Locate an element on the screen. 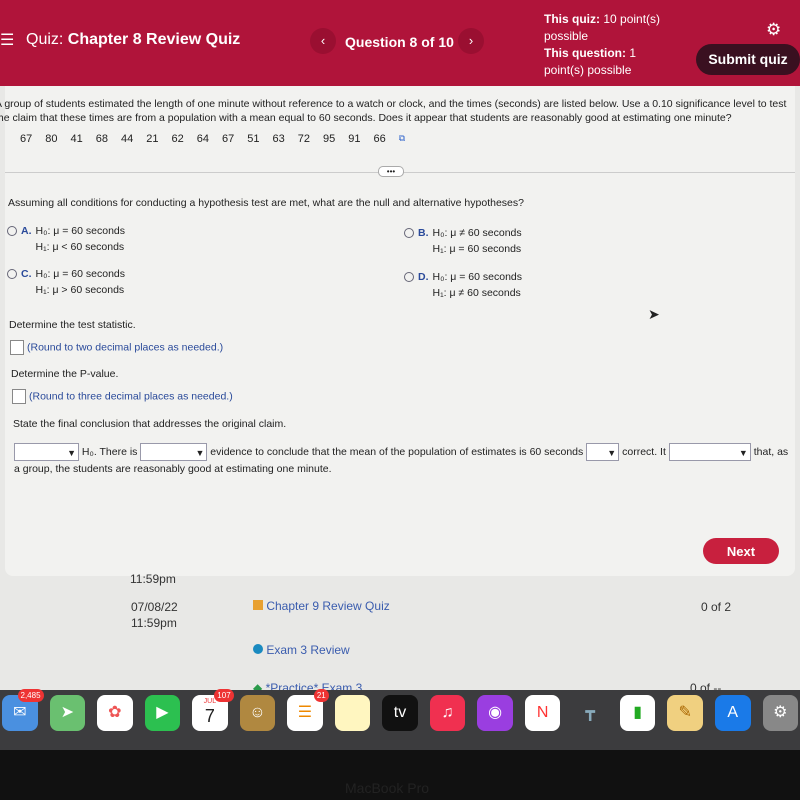 This screenshot has height=800, width=800. calendar-badge: 107 is located at coordinates (224, 695).